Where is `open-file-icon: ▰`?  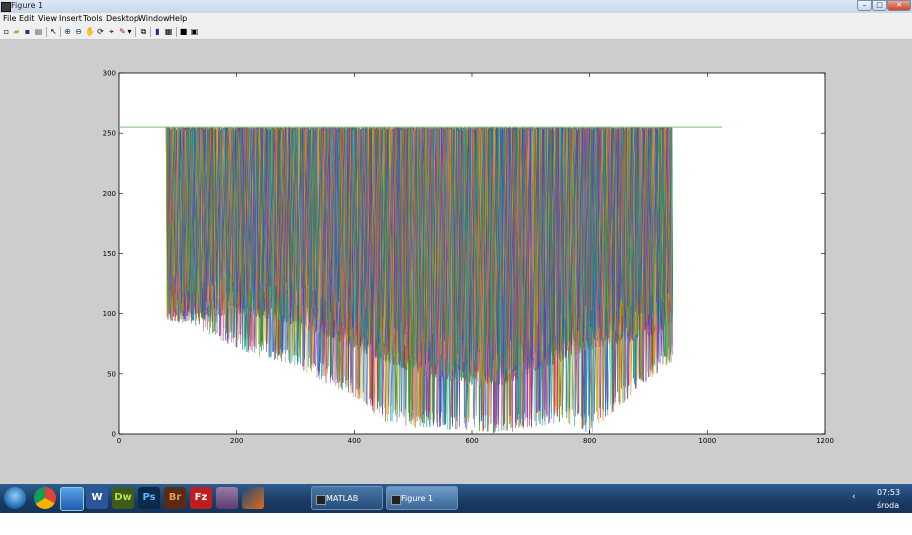 open-file-icon: ▰ is located at coordinates (16, 31).